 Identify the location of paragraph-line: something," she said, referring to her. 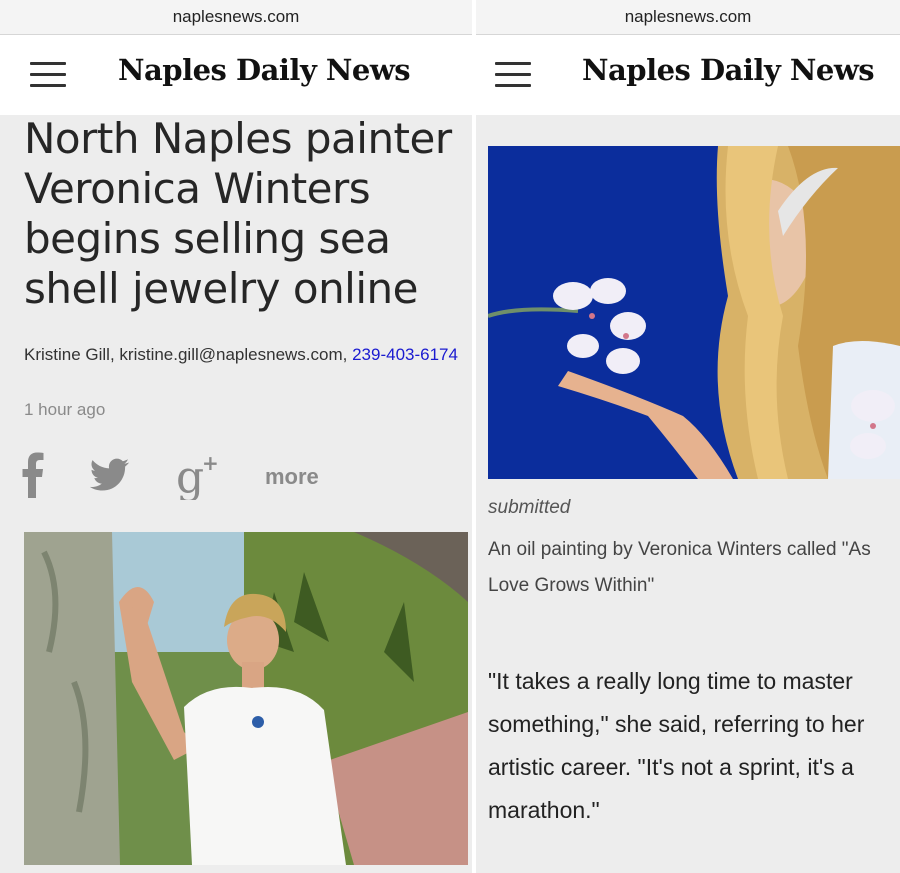
(676, 724).